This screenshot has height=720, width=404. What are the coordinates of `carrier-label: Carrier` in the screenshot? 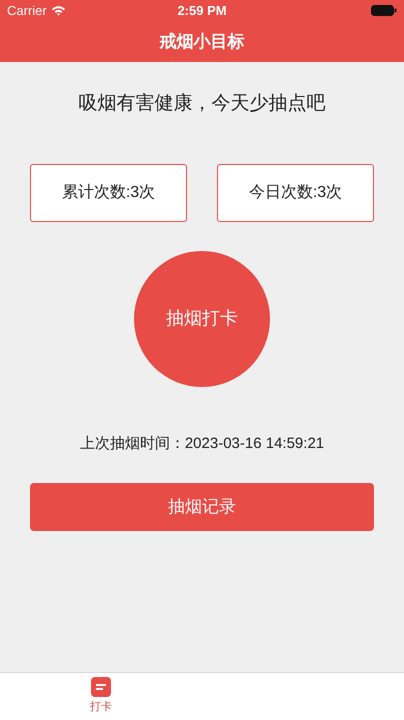 It's located at (27, 11).